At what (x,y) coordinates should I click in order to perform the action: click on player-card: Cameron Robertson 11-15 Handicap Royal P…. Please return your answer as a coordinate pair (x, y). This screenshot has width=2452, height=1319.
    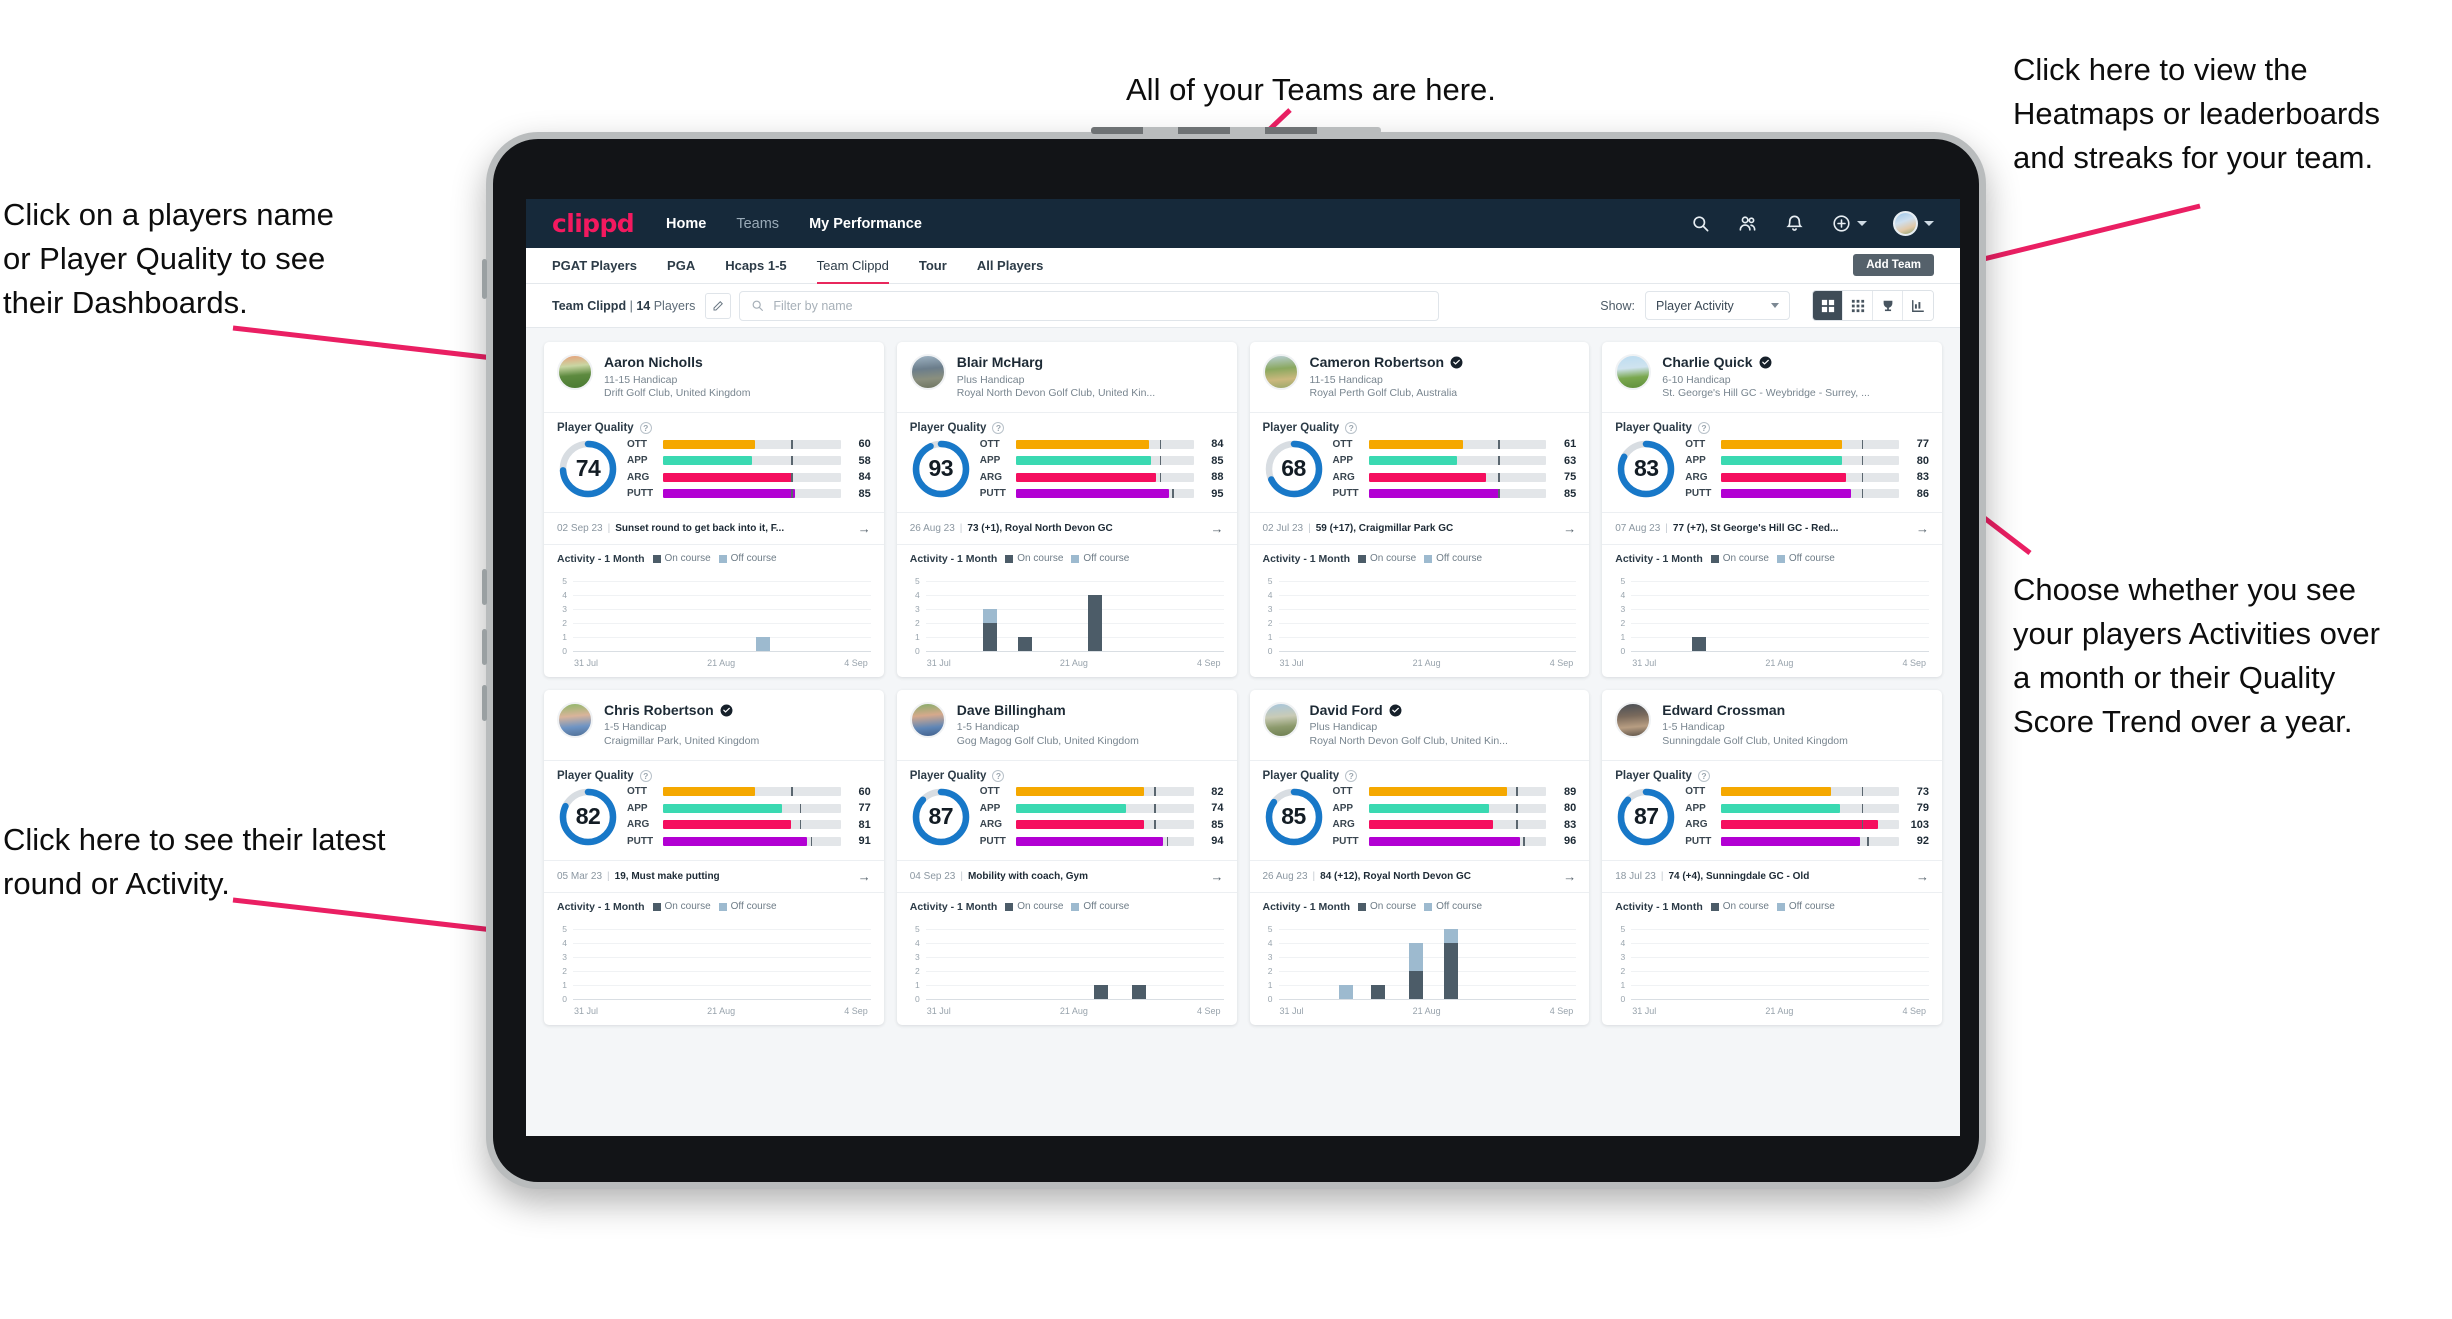
    Looking at the image, I should click on (1419, 509).